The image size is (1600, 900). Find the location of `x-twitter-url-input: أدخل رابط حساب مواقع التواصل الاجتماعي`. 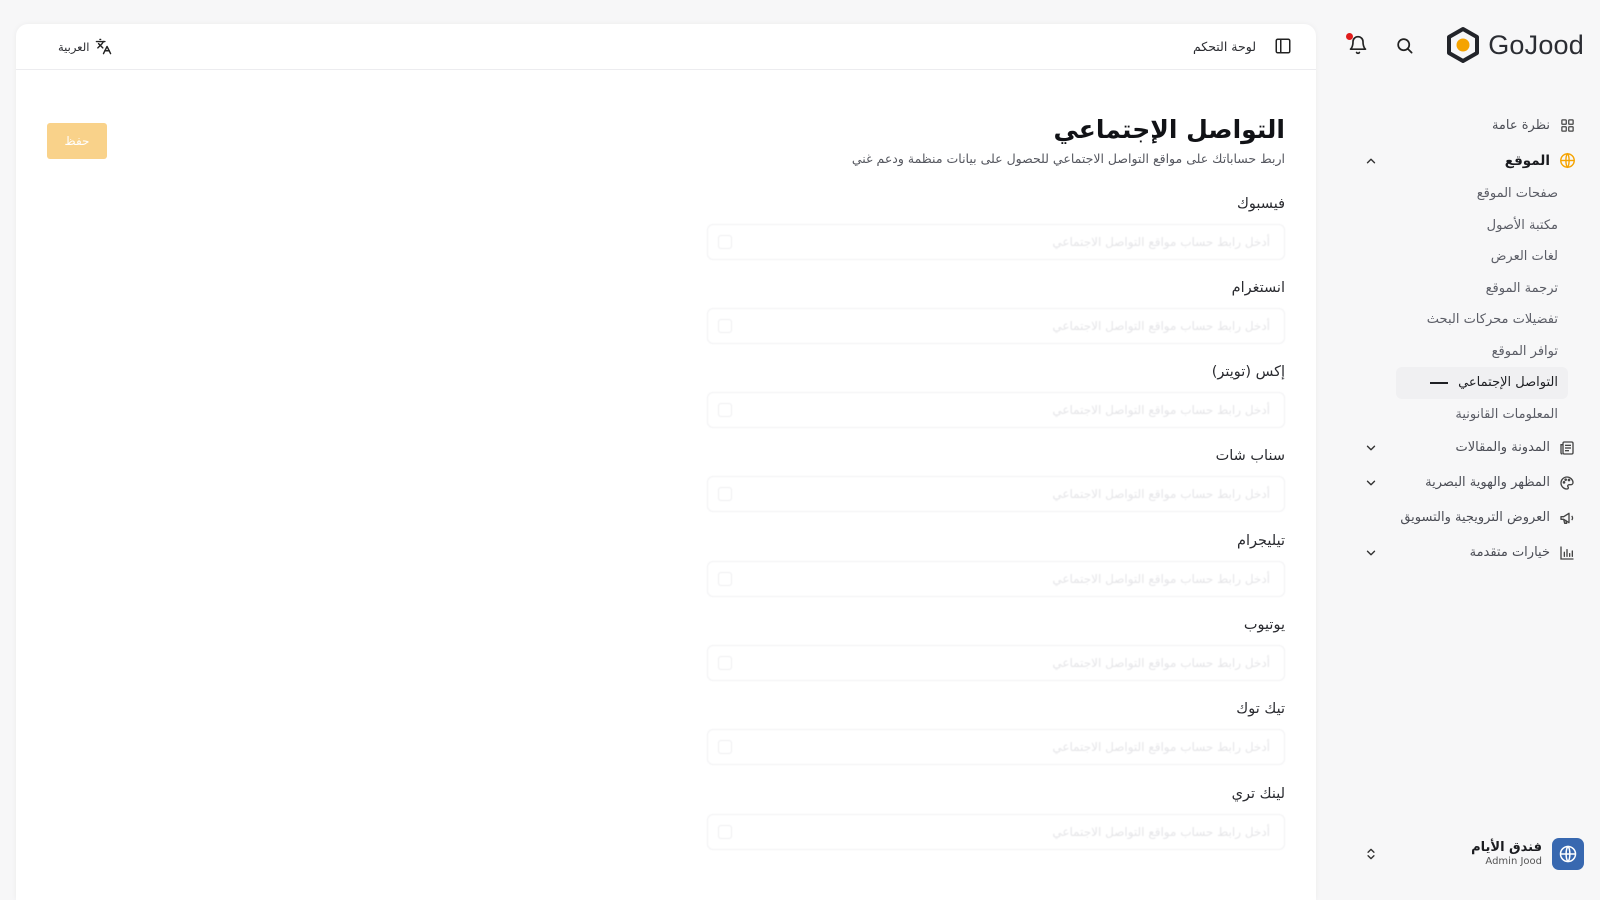

x-twitter-url-input: أدخل رابط حساب مواقع التواصل الاجتماعي is located at coordinates (996, 410).